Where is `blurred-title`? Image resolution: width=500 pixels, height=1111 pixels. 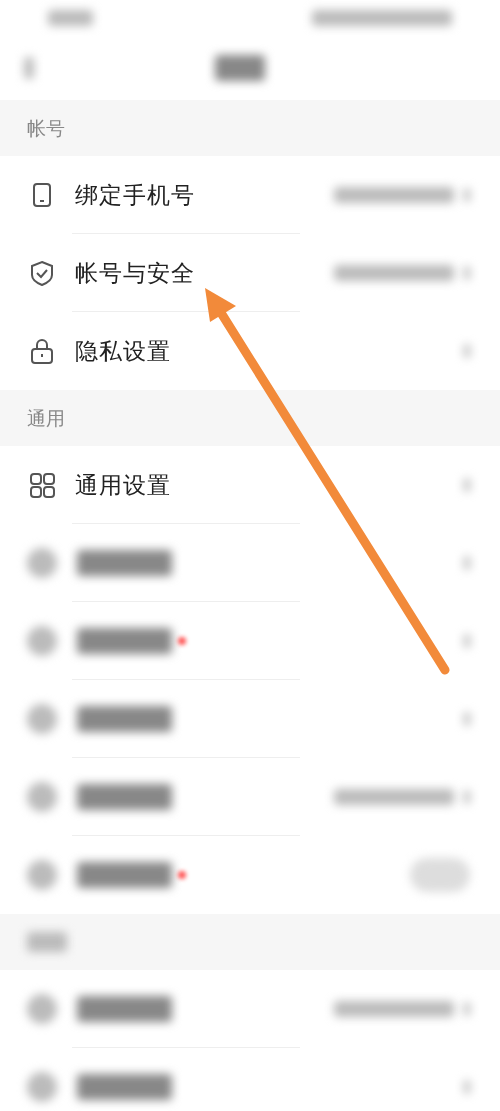 blurred-title is located at coordinates (240, 67).